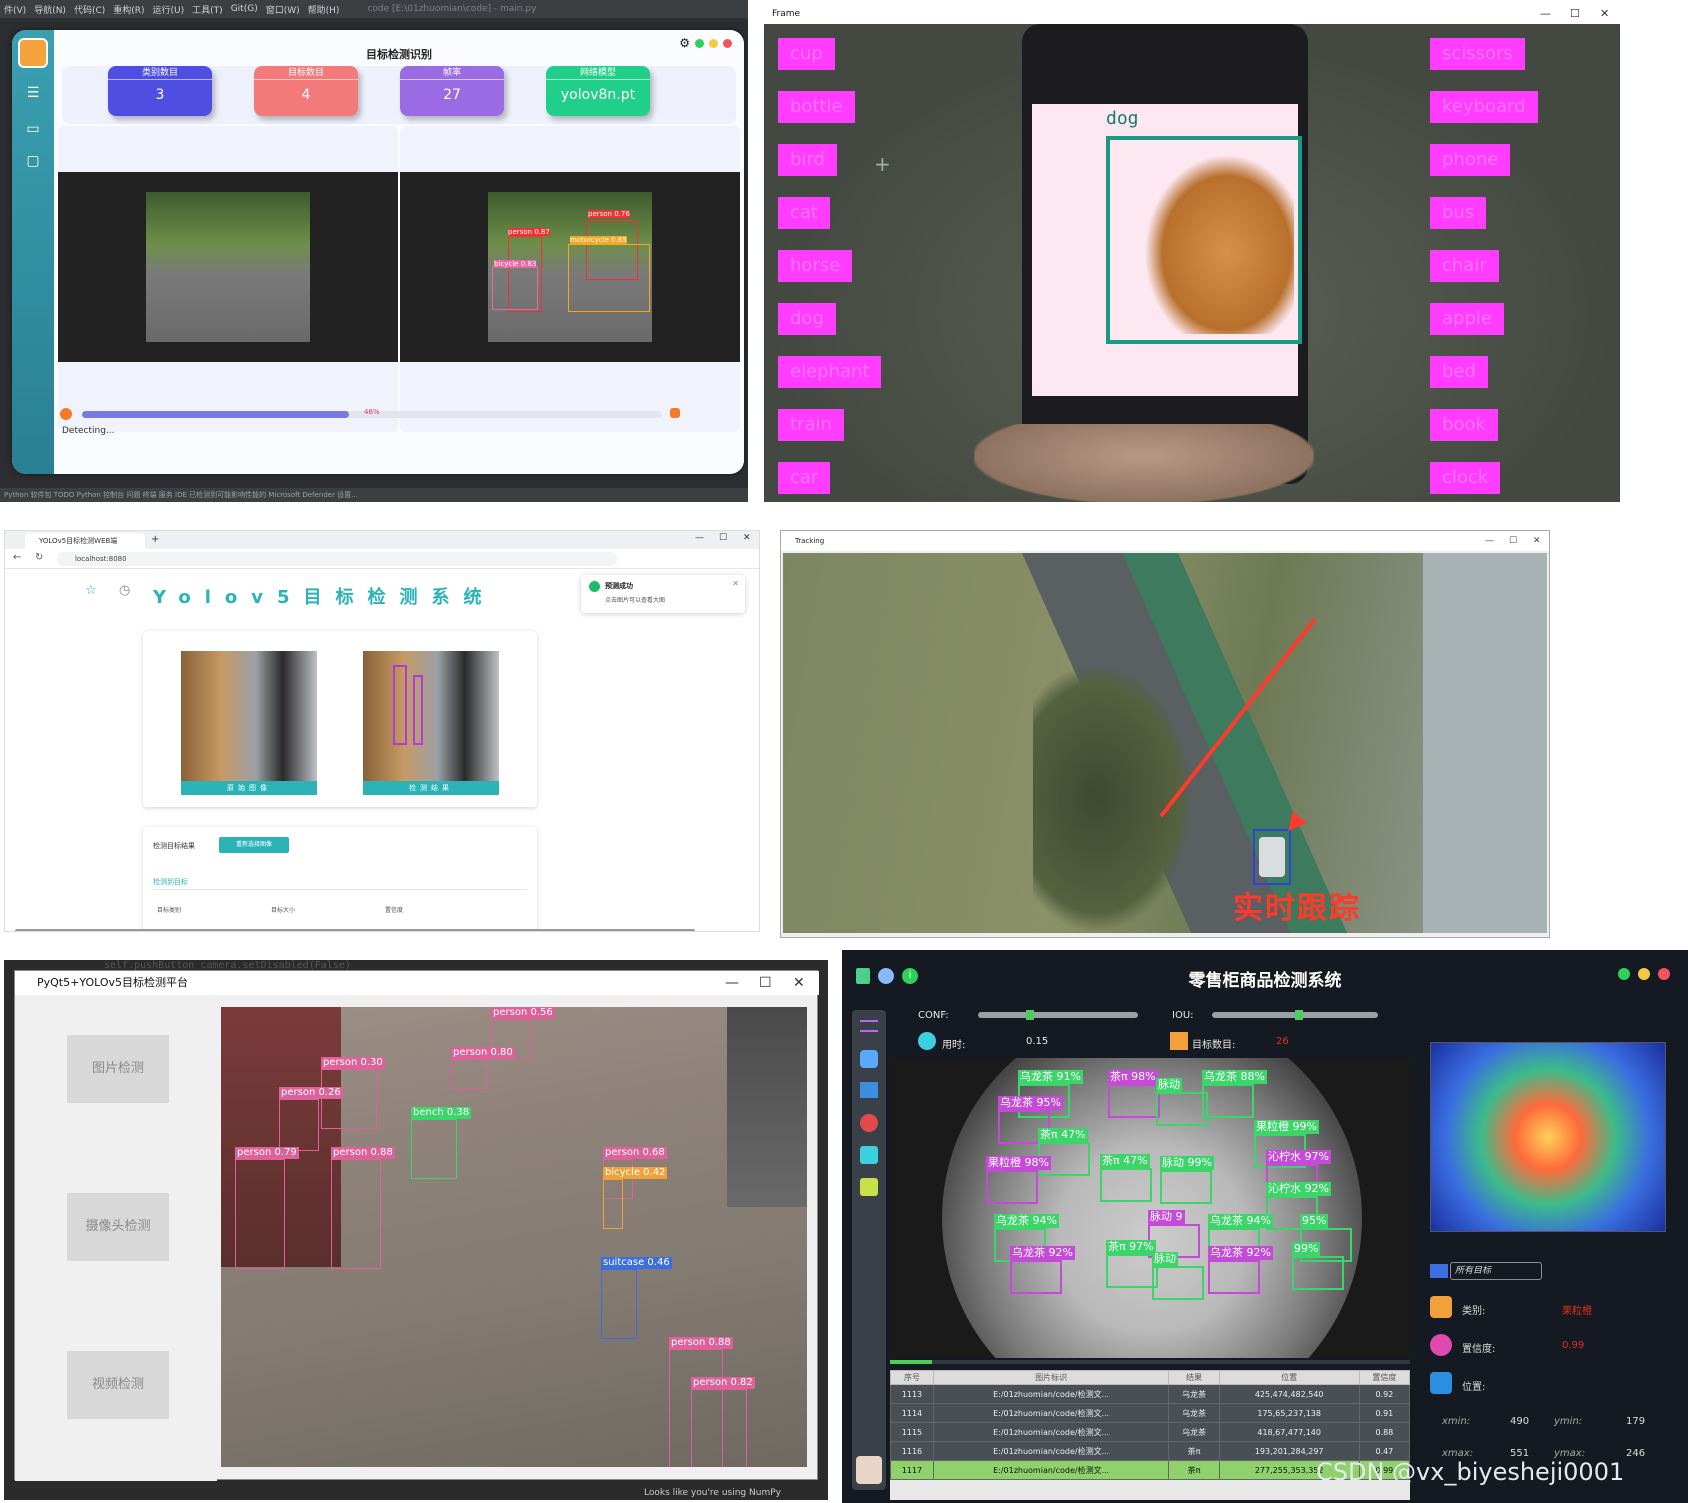 Image resolution: width=1688 pixels, height=1503 pixels. Describe the element at coordinates (598, 240) in the screenshot. I see `detection-label: motorcycle 0.65` at that location.